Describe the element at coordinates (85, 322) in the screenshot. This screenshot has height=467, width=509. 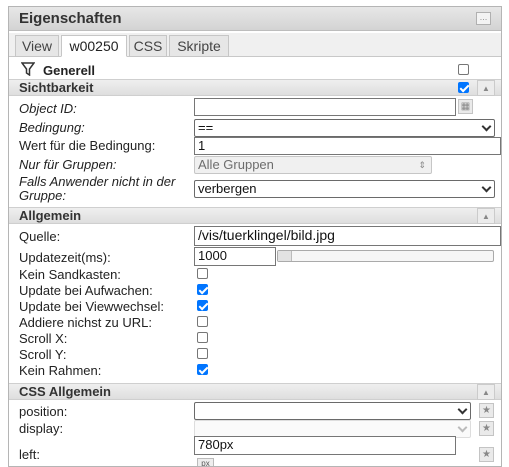
I see `flag-label-3: Addiere nichst zu URL:` at that location.